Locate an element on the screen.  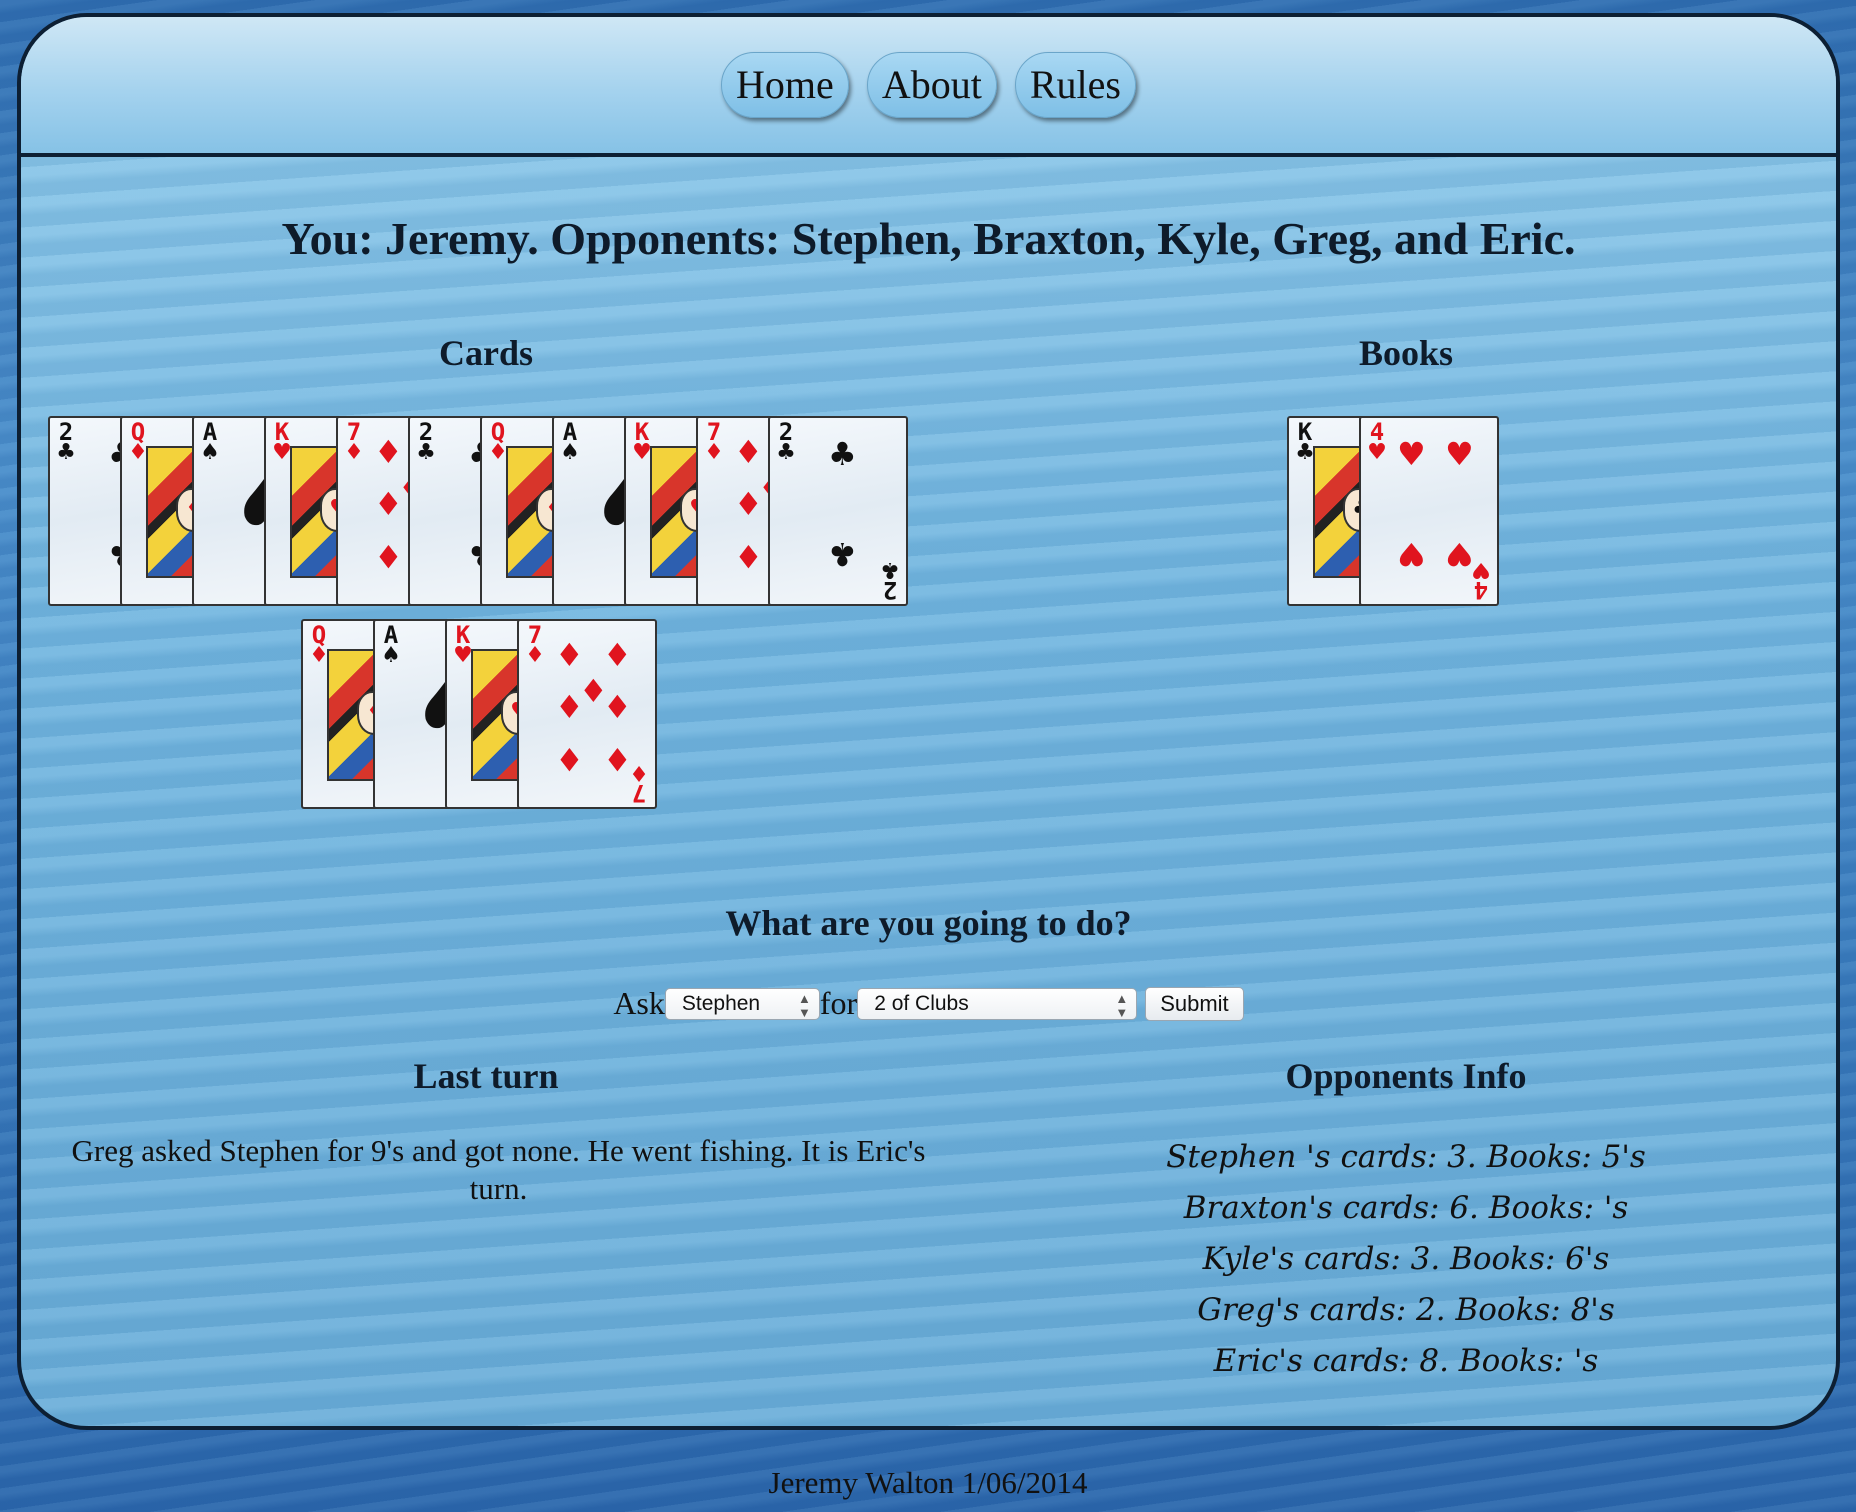
action-prompt: What are you going to do? is located at coordinates (928, 923).